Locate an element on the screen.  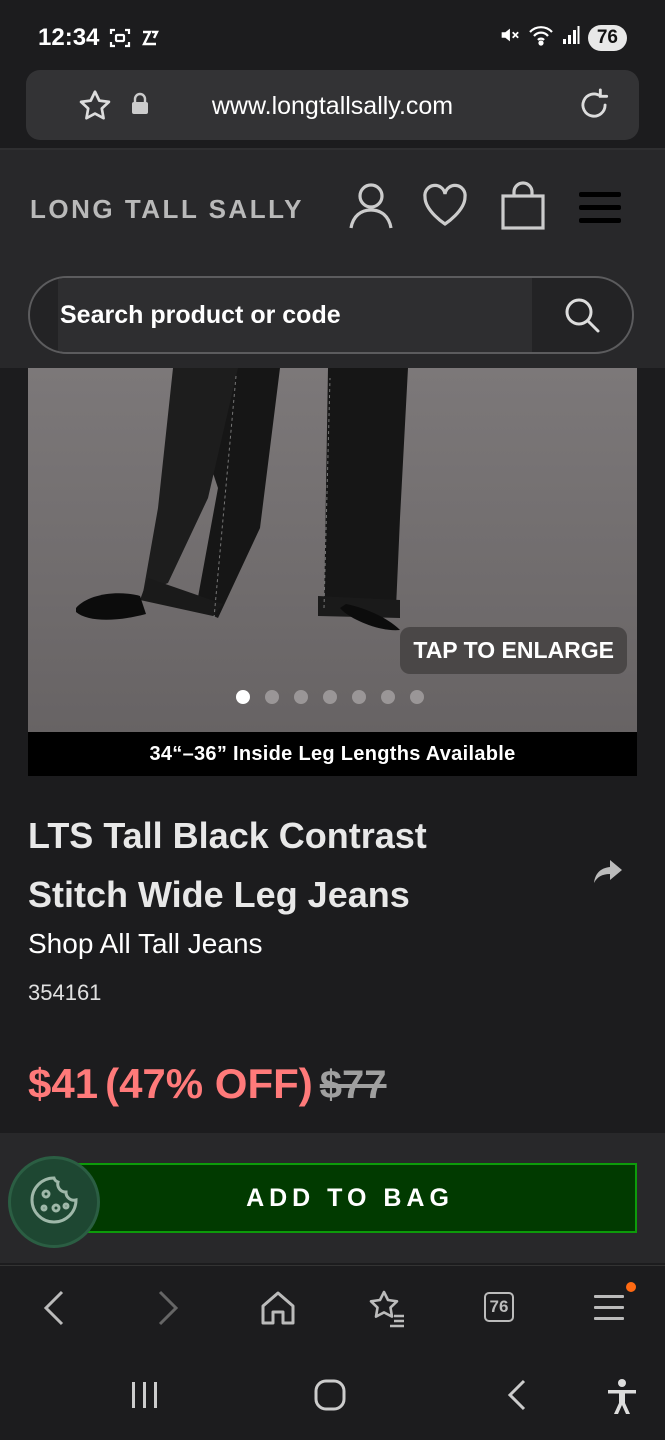
product-code: 354161 is located at coordinates (65, 992).